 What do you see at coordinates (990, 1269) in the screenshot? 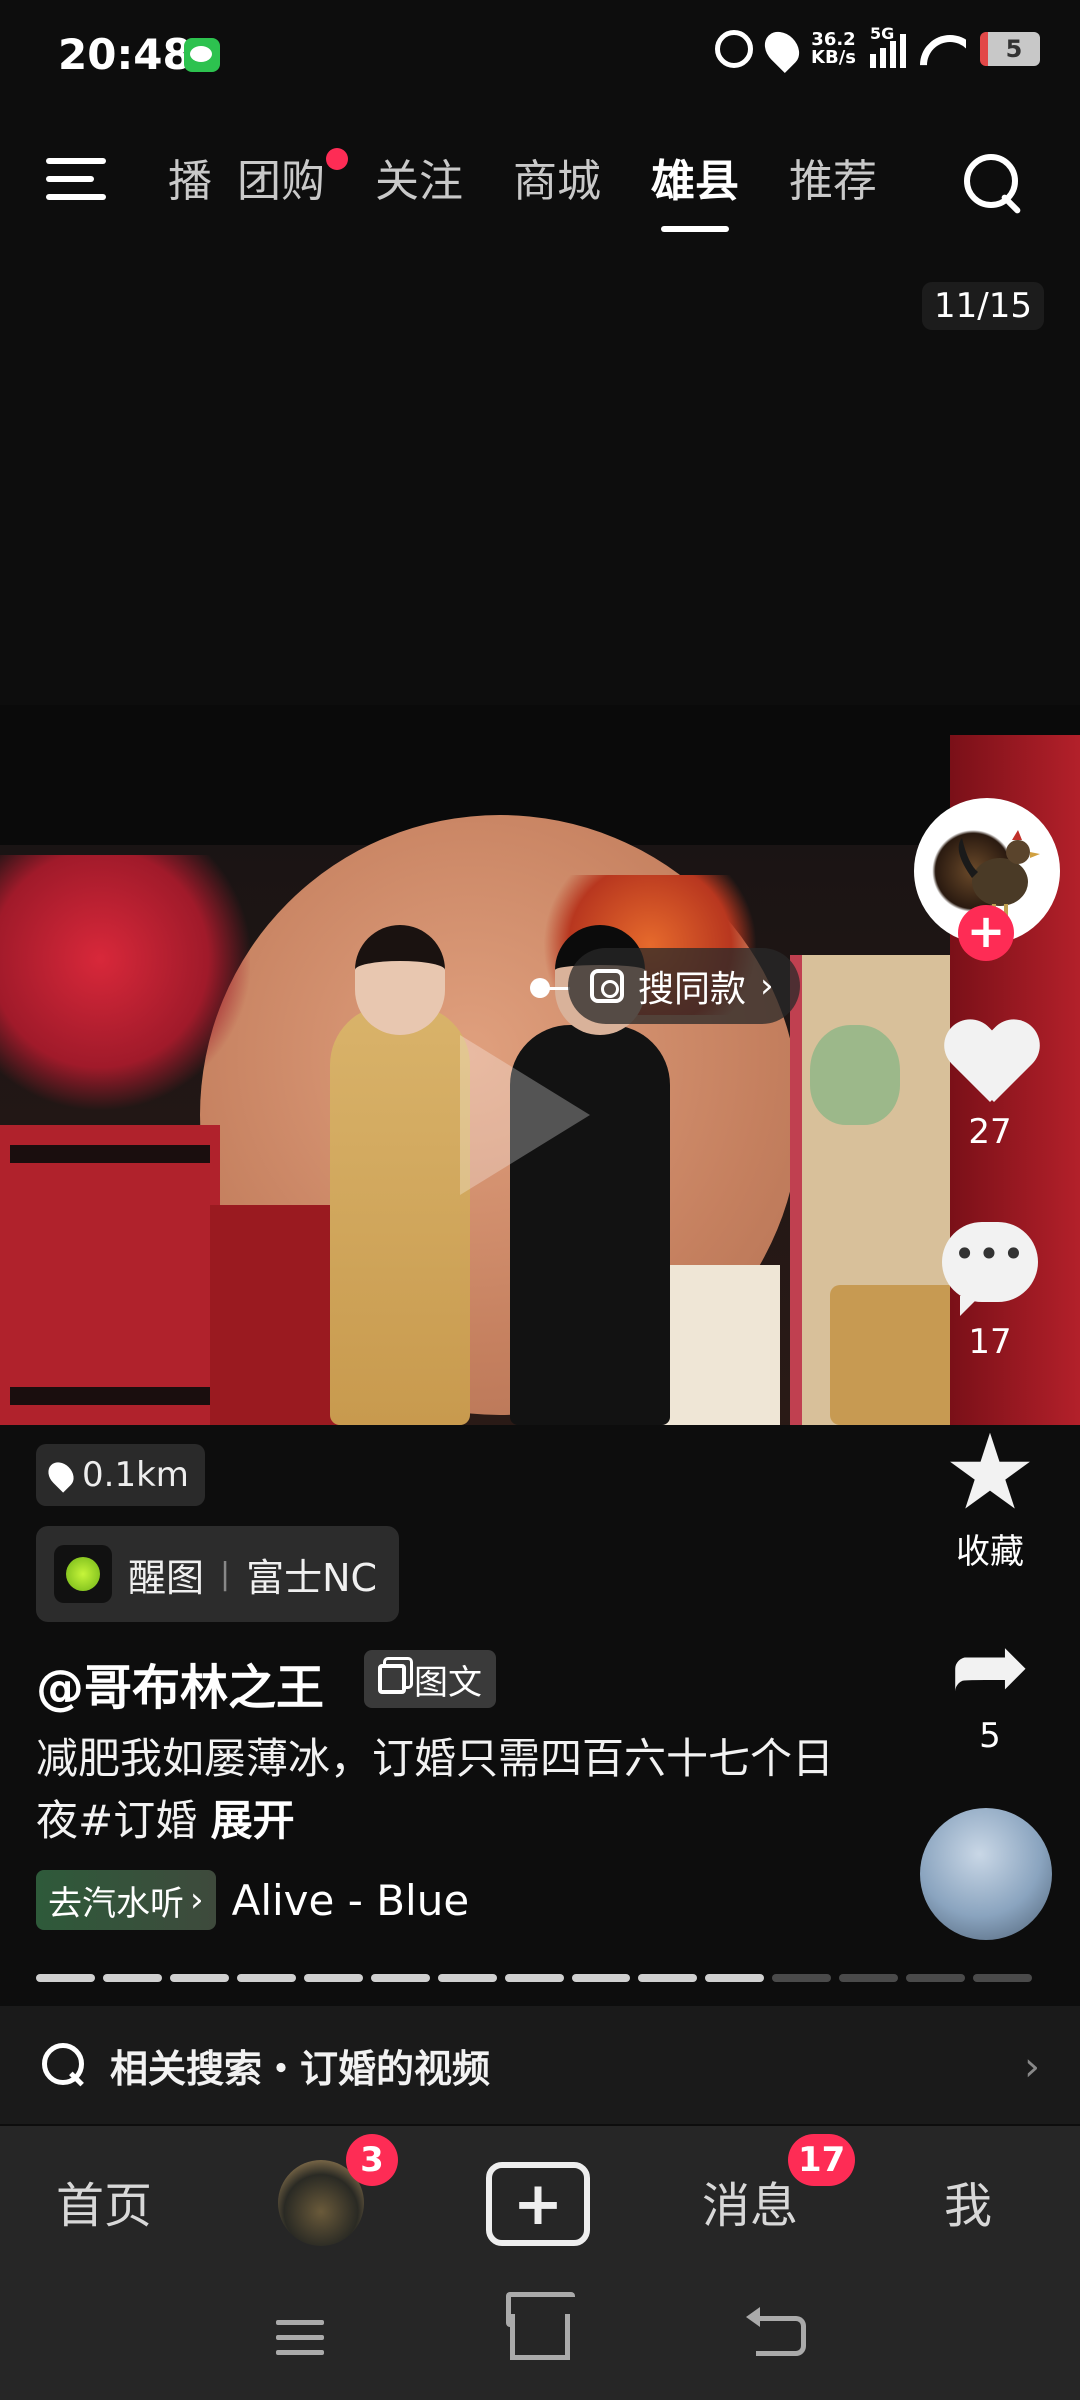
I see `comment-icon` at bounding box center [990, 1269].